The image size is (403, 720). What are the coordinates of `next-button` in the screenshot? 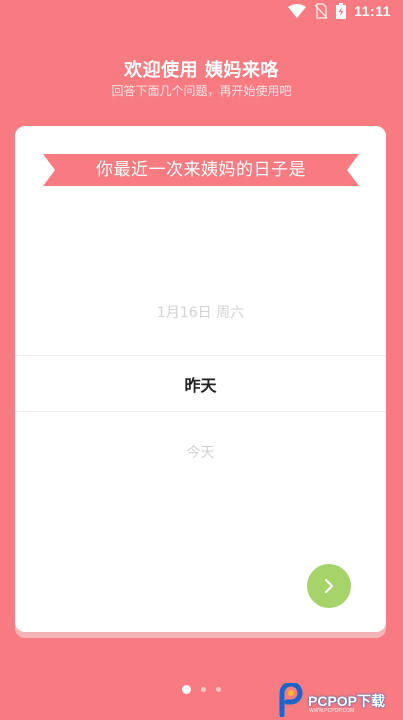 It's located at (329, 586).